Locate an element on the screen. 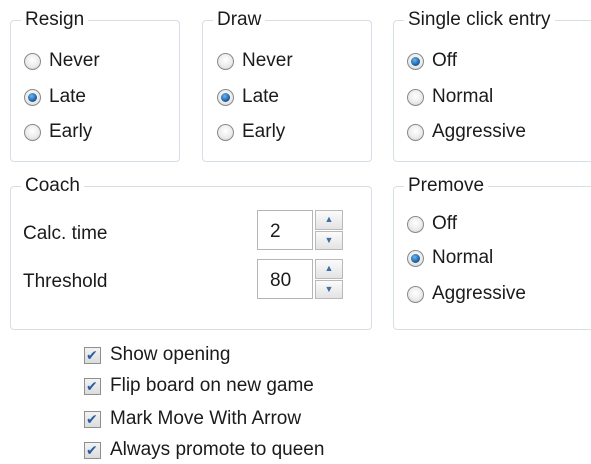  show-opening-checkbox-row: ✔ Show opening is located at coordinates (157, 355).